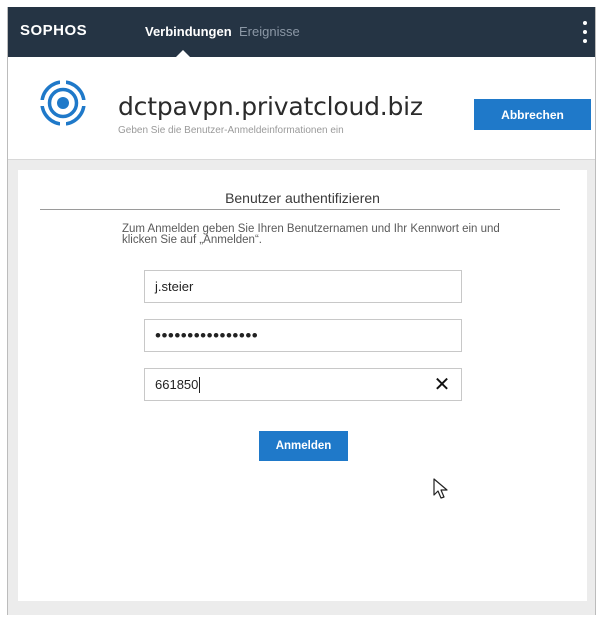 The image size is (603, 619). I want to click on title-divider, so click(300, 209).